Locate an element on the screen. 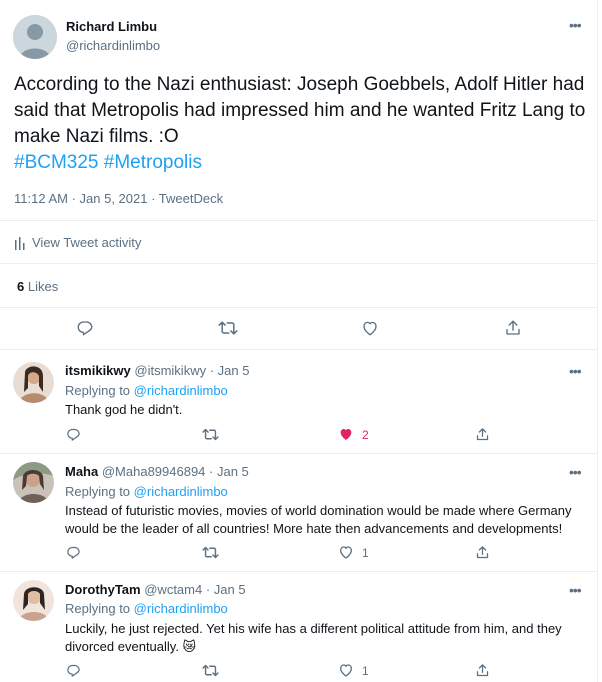  reply-handle: @Maha89946894 is located at coordinates (154, 471).